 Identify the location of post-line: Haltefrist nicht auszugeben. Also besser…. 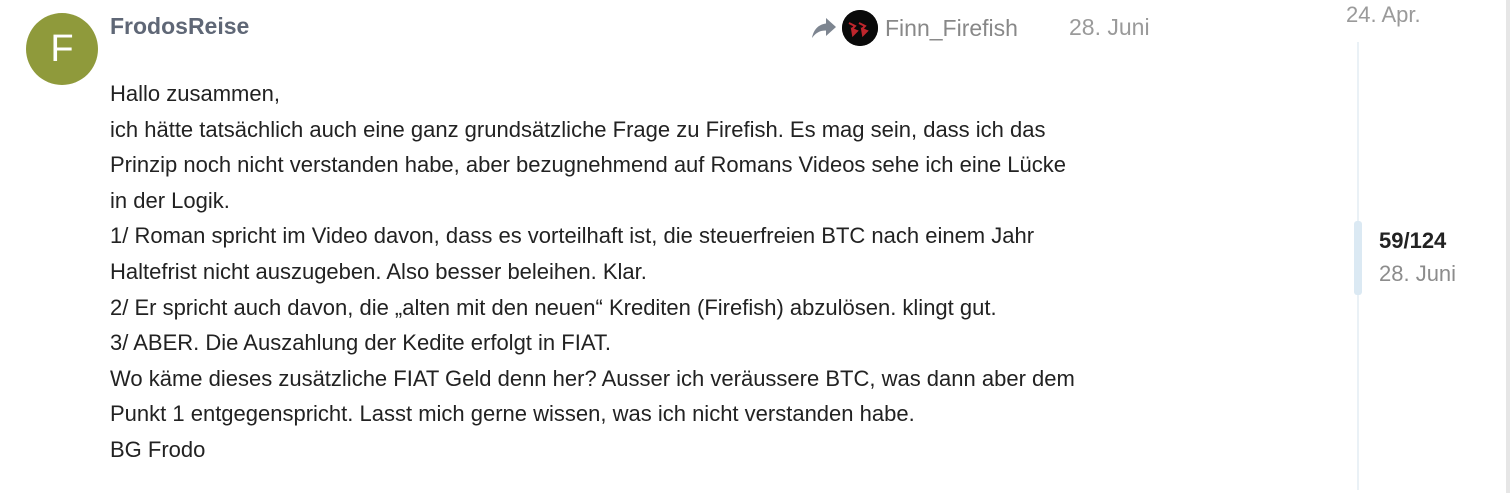
(378, 271).